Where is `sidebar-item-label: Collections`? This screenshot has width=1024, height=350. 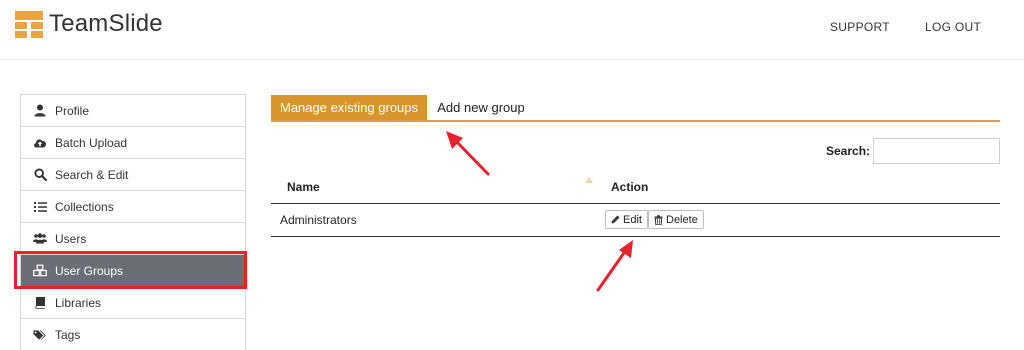
sidebar-item-label: Collections is located at coordinates (84, 206).